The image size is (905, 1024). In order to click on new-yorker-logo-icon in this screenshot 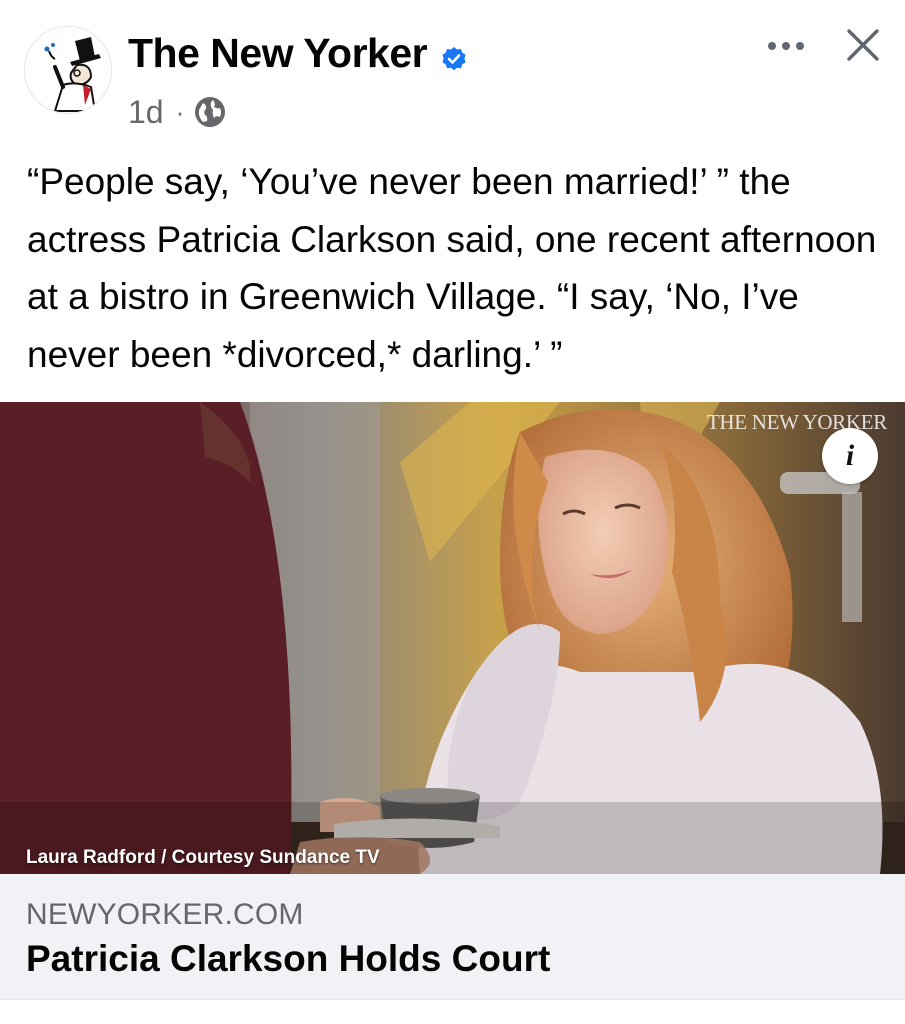, I will do `click(68, 70)`.